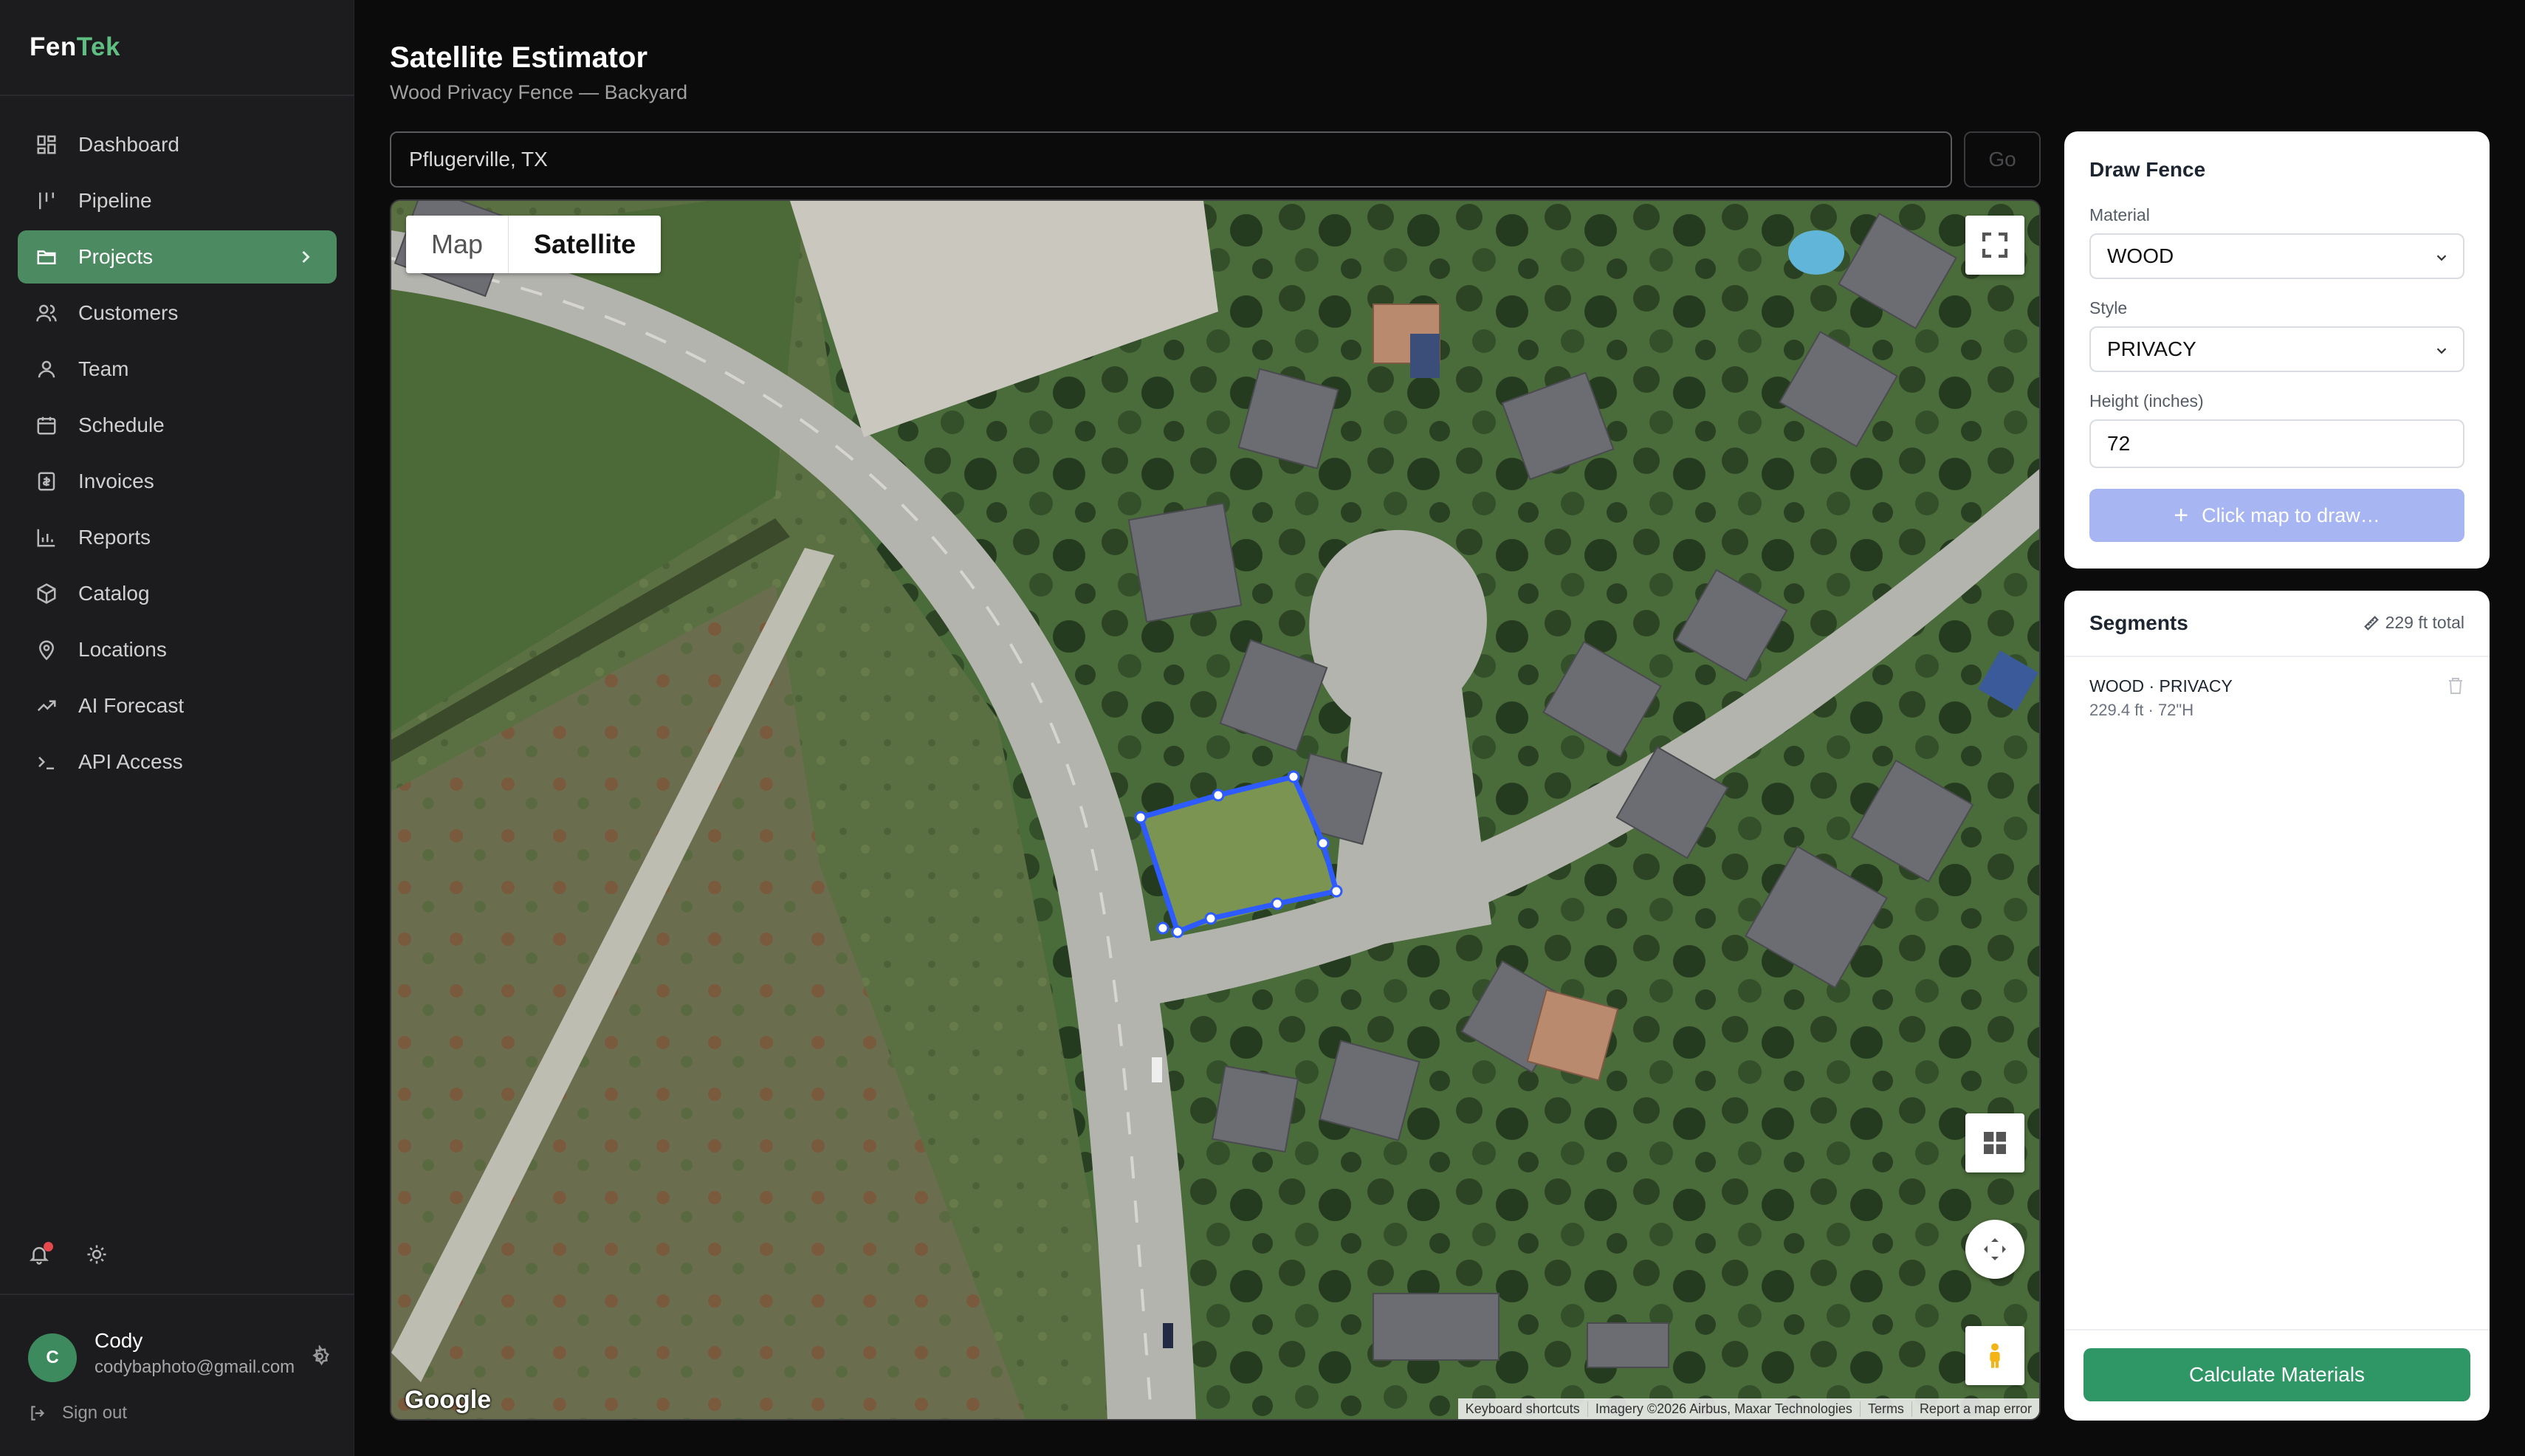  I want to click on sidebar-item-ai-forecast: AI Forecast, so click(178, 706).